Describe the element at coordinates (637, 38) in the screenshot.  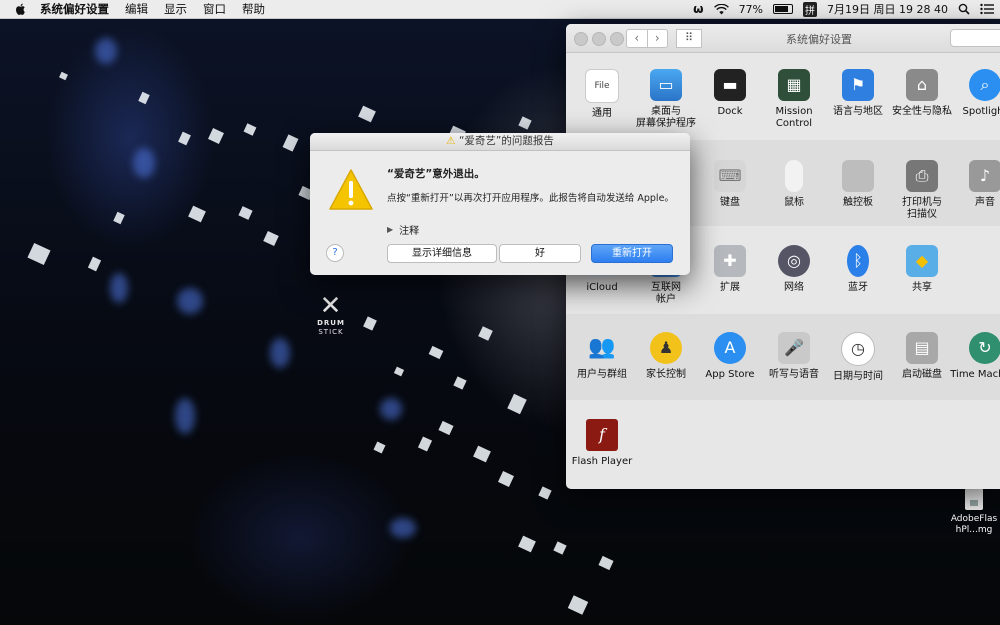
I see `back-button: ‹` at that location.